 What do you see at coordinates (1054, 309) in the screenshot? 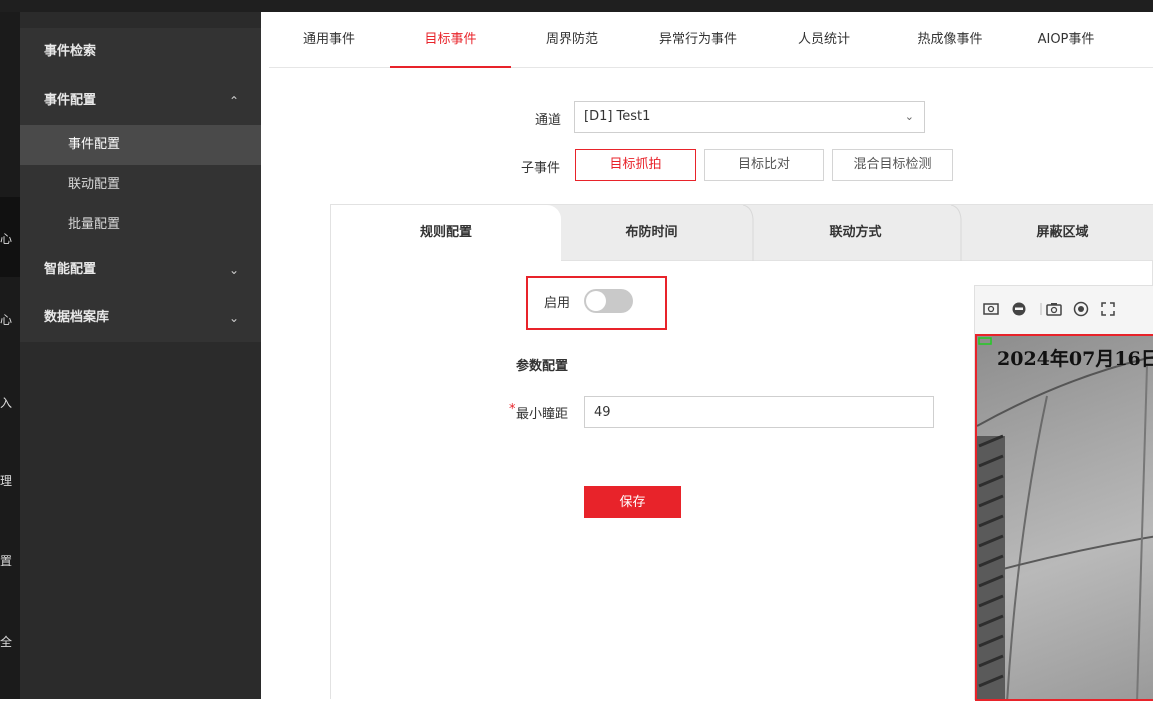
I see `camera-icon` at bounding box center [1054, 309].